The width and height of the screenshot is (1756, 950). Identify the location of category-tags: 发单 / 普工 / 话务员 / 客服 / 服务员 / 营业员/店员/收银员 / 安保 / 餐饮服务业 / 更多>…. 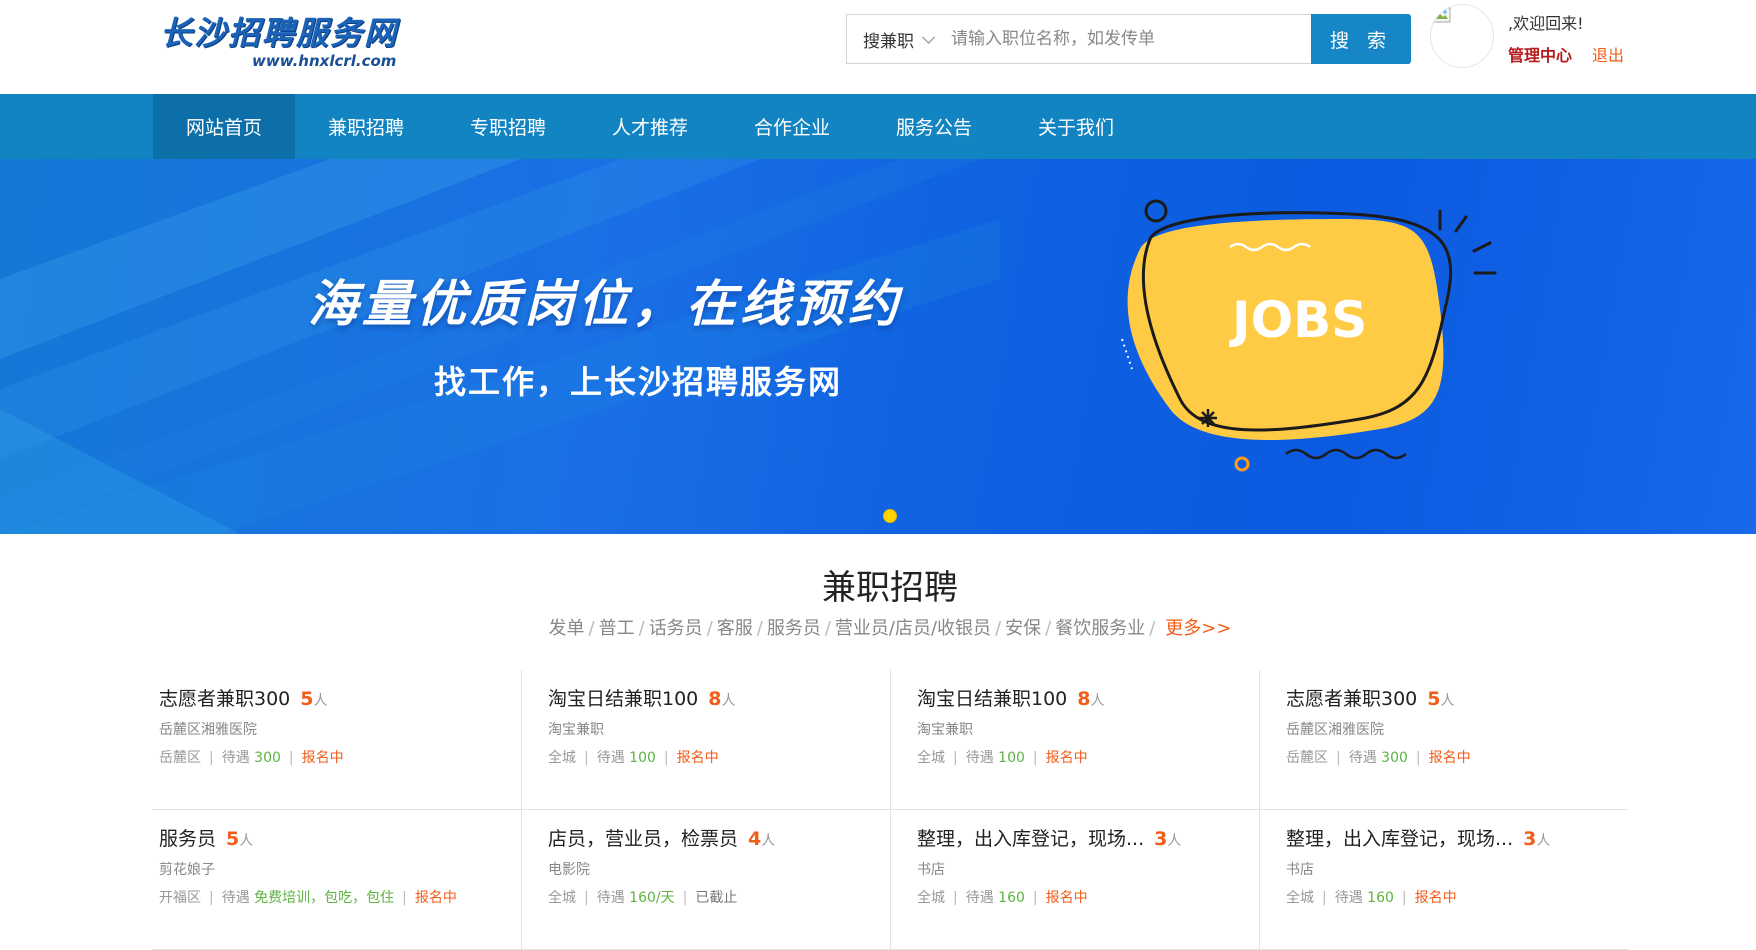
(878, 627).